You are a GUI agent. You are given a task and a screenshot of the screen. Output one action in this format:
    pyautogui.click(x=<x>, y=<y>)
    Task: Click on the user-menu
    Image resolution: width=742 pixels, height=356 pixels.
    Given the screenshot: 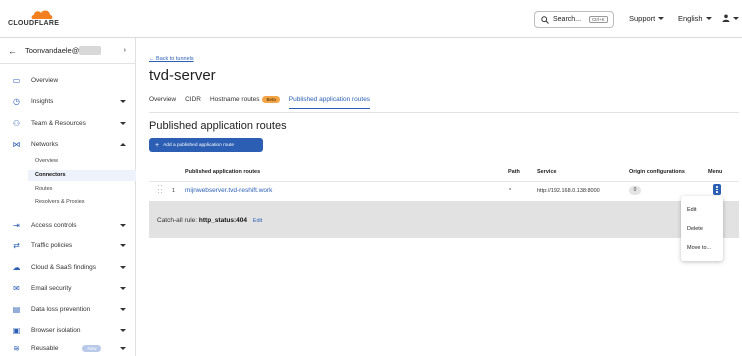 What is the action you would take?
    pyautogui.click(x=730, y=18)
    